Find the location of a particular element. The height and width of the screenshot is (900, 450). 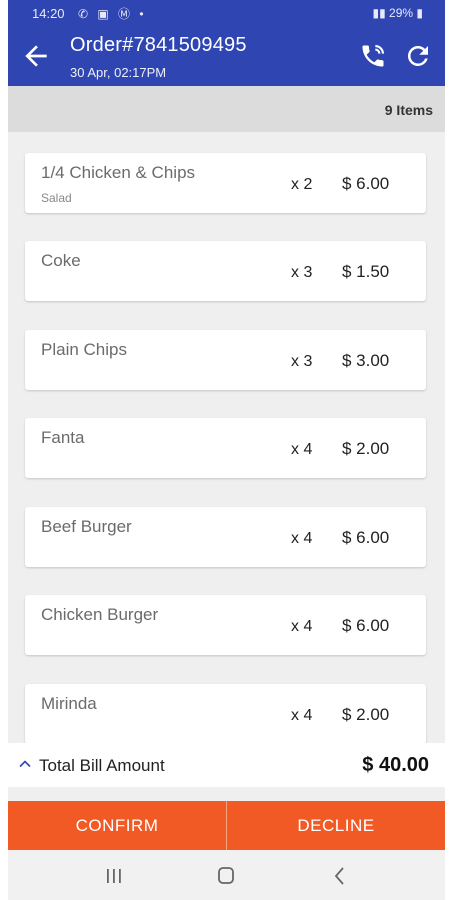

item-name: Chicken Burger is located at coordinates (100, 614).